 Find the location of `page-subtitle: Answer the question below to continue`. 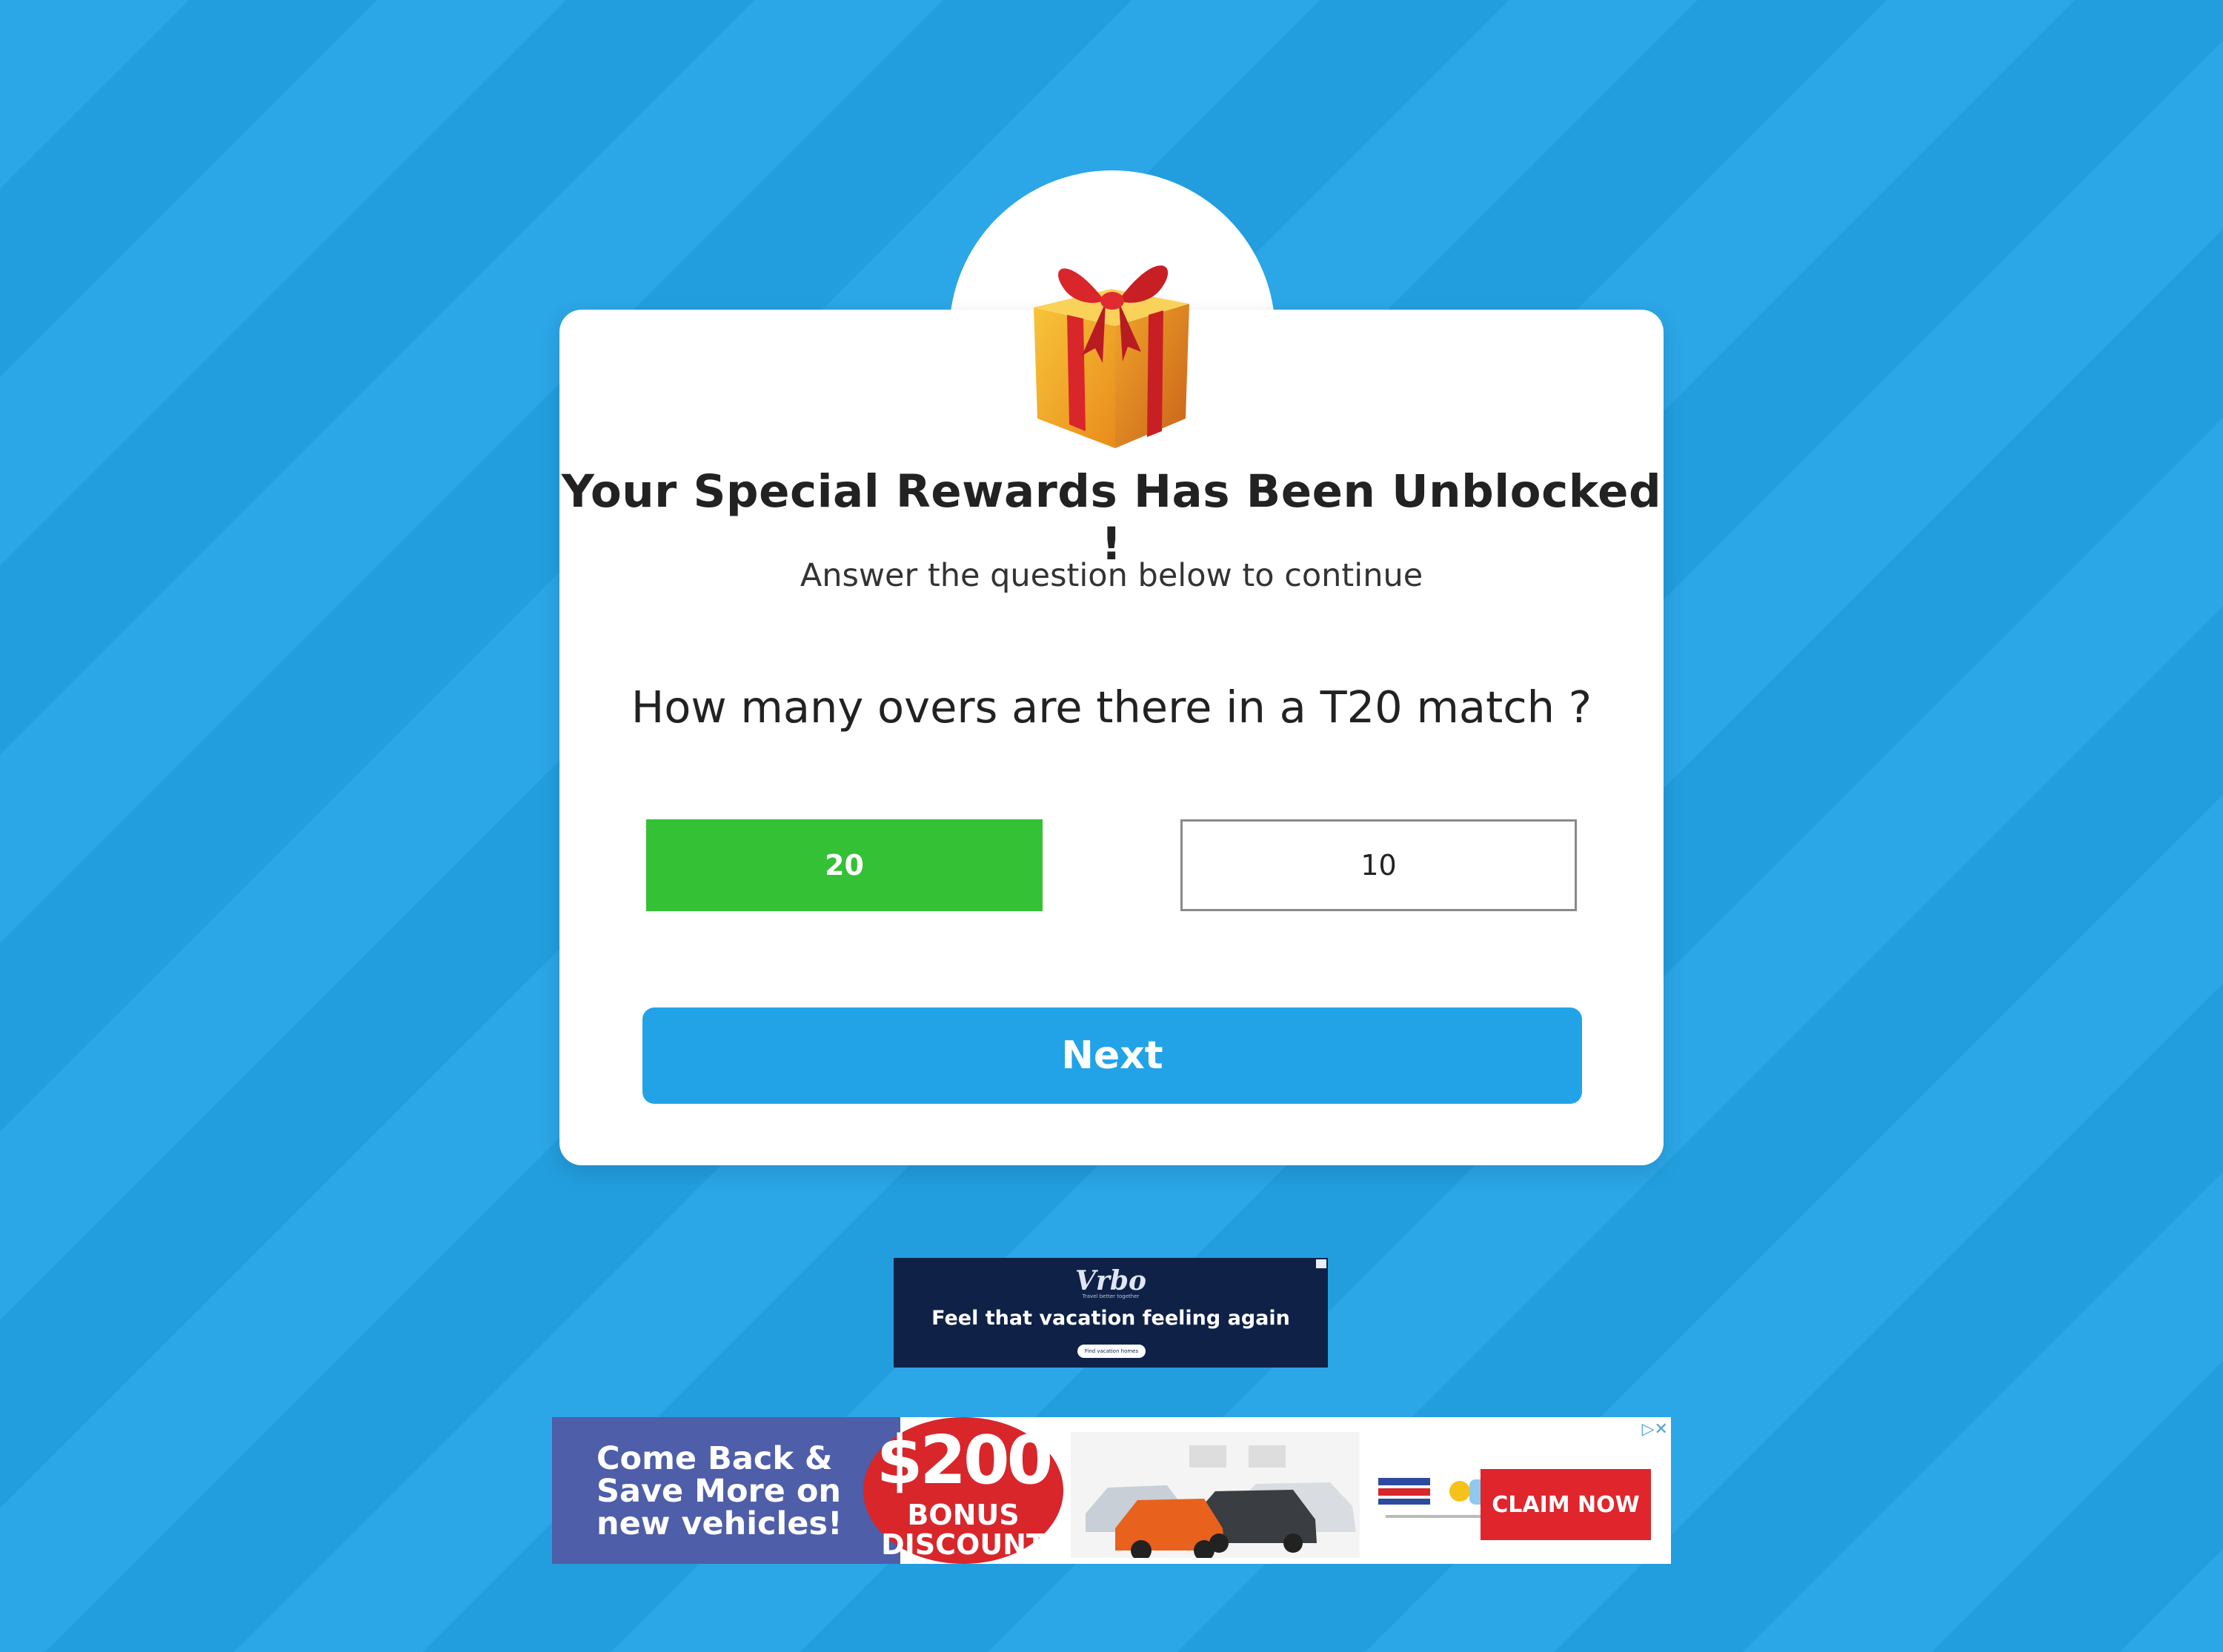

page-subtitle: Answer the question below to continue is located at coordinates (1111, 575).